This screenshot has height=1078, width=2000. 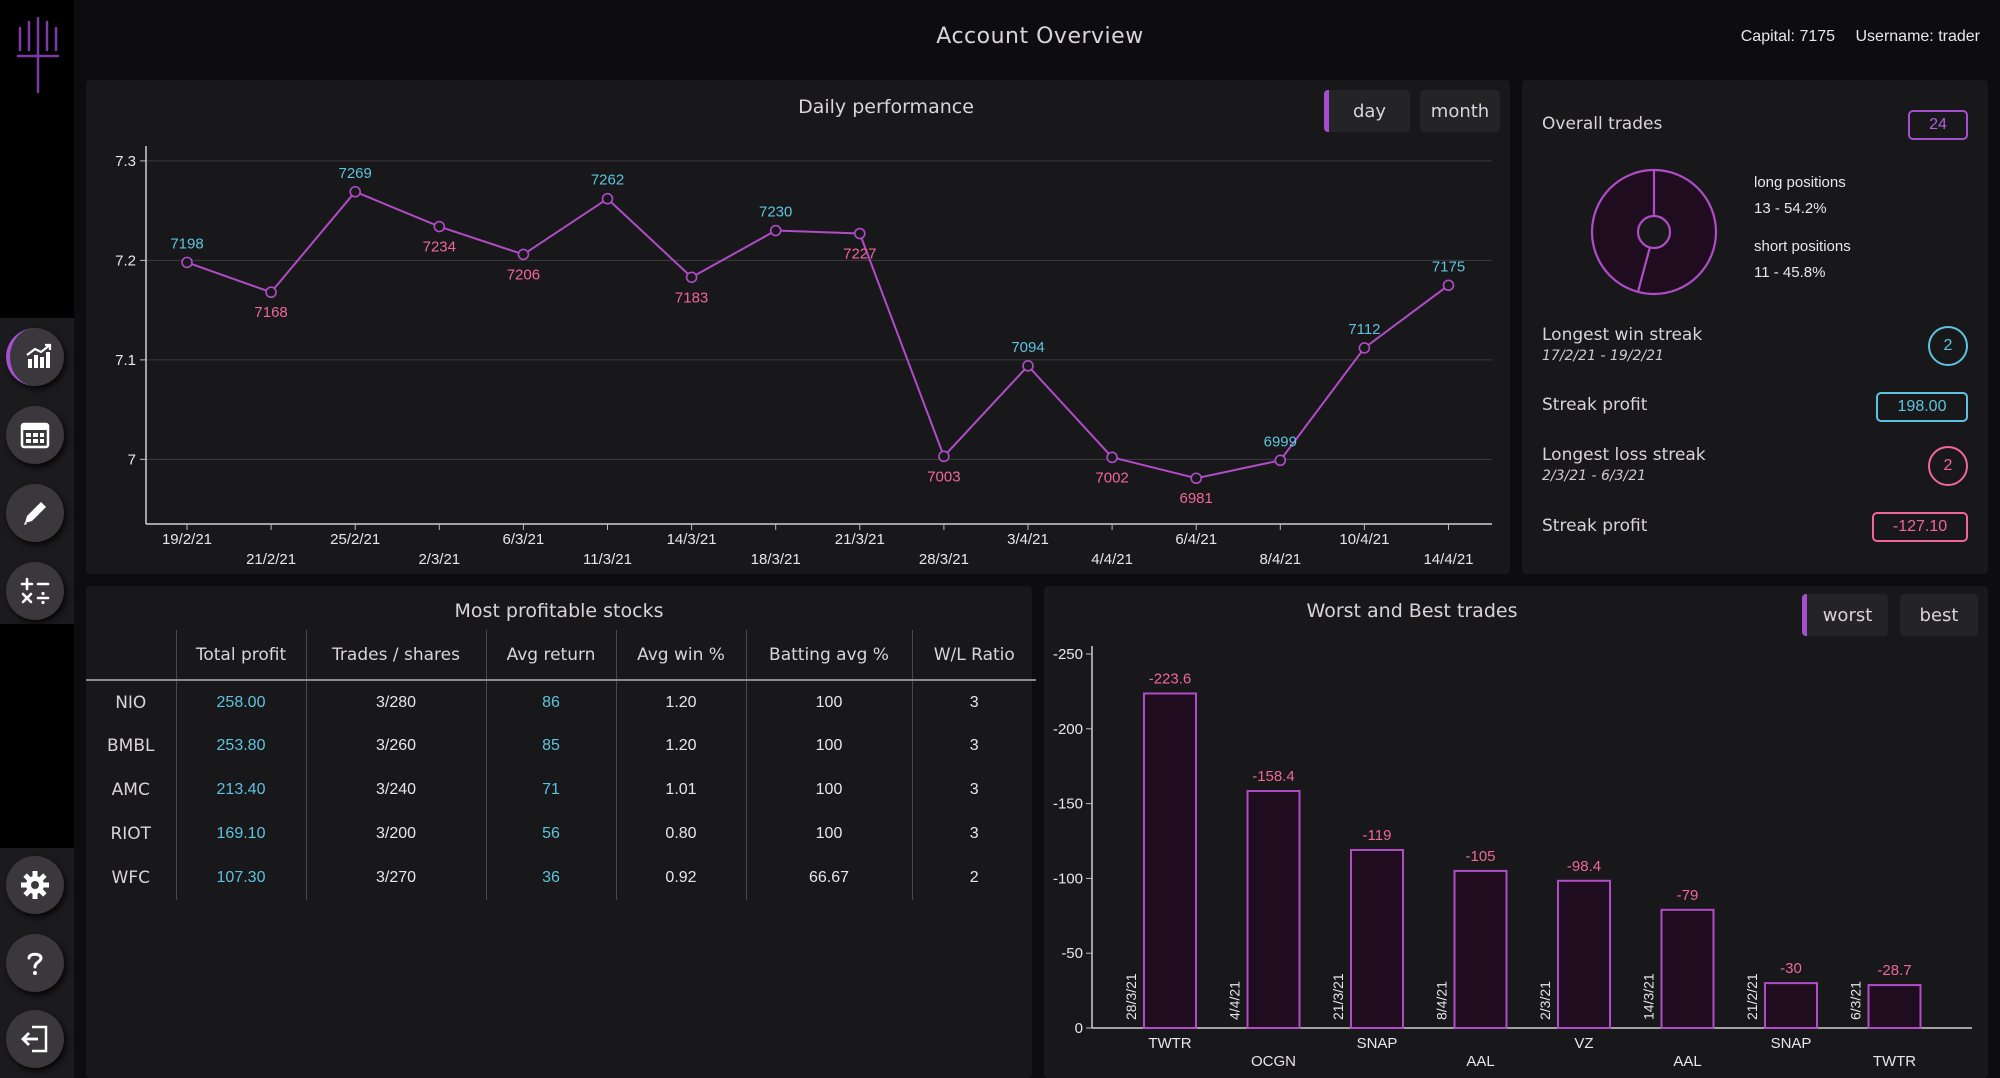 I want to click on loss-streak-profit-label: Streak profit, so click(x=1595, y=526).